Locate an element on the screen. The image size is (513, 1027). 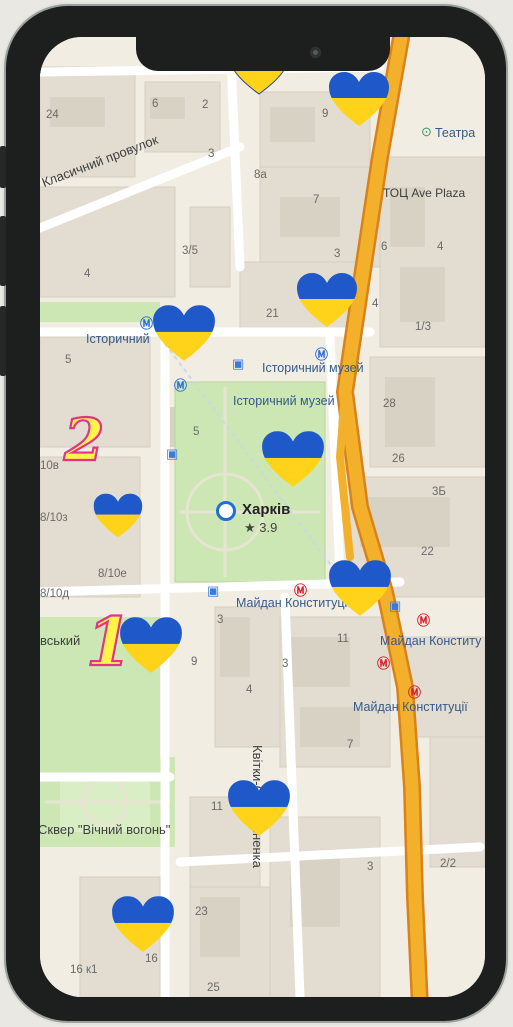
house-number: 2 is located at coordinates (205, 105).